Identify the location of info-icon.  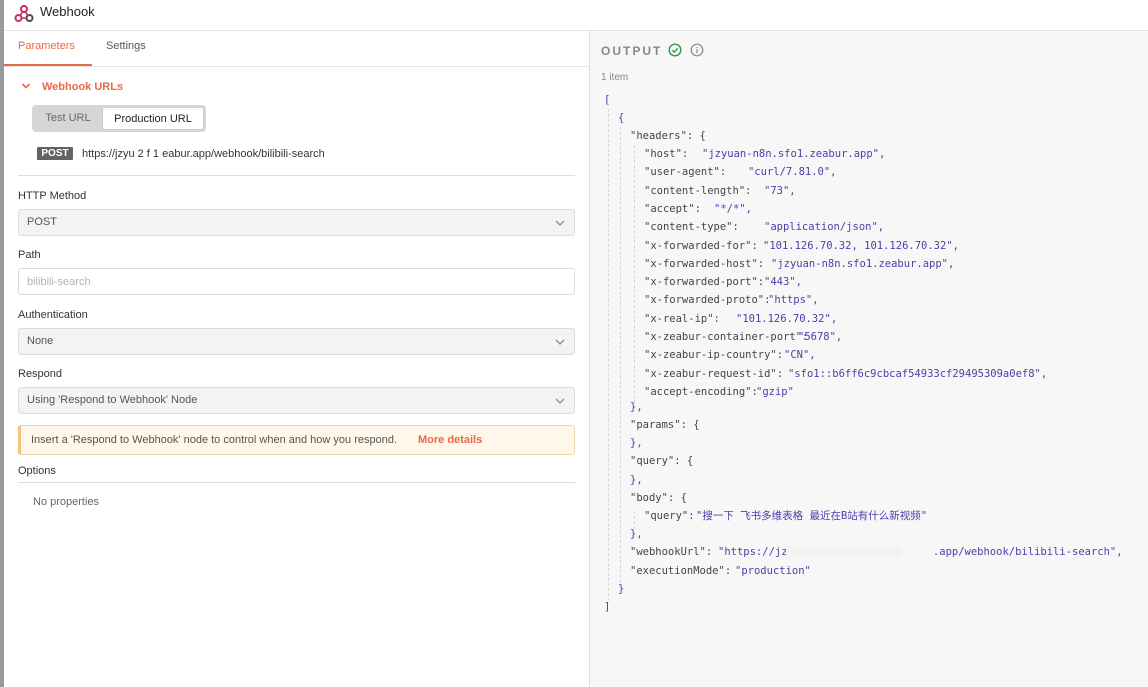
(697, 50).